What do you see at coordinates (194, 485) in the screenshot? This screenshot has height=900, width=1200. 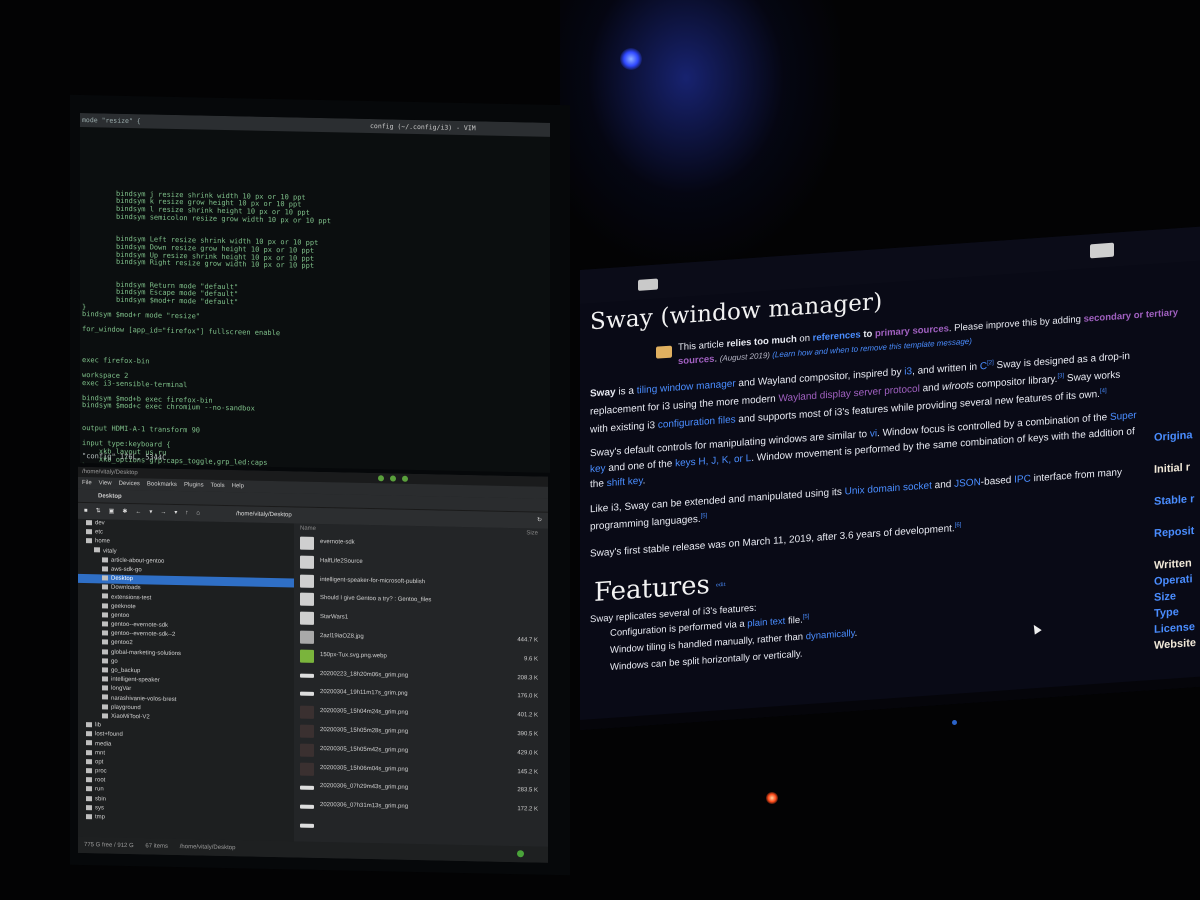 I see `menu-item-plugins: Plugins` at bounding box center [194, 485].